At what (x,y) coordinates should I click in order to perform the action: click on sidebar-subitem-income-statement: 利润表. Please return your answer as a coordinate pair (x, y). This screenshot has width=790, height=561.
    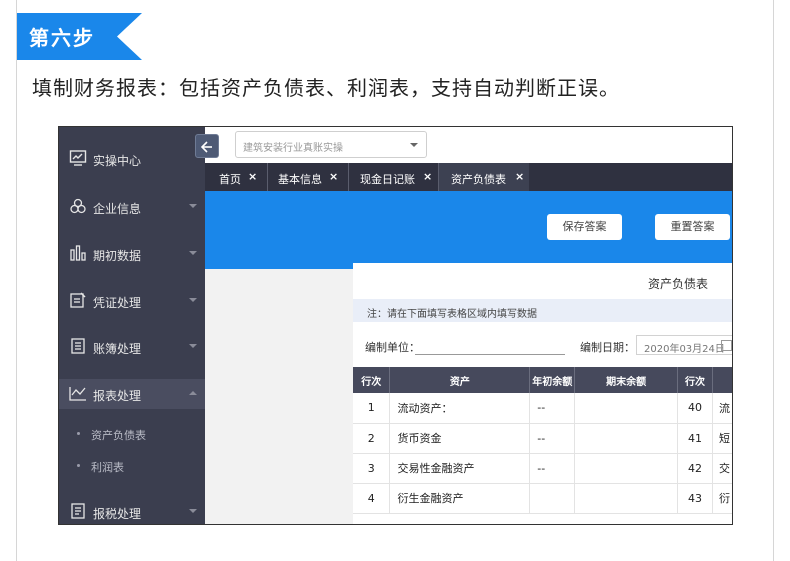
    Looking at the image, I should click on (132, 466).